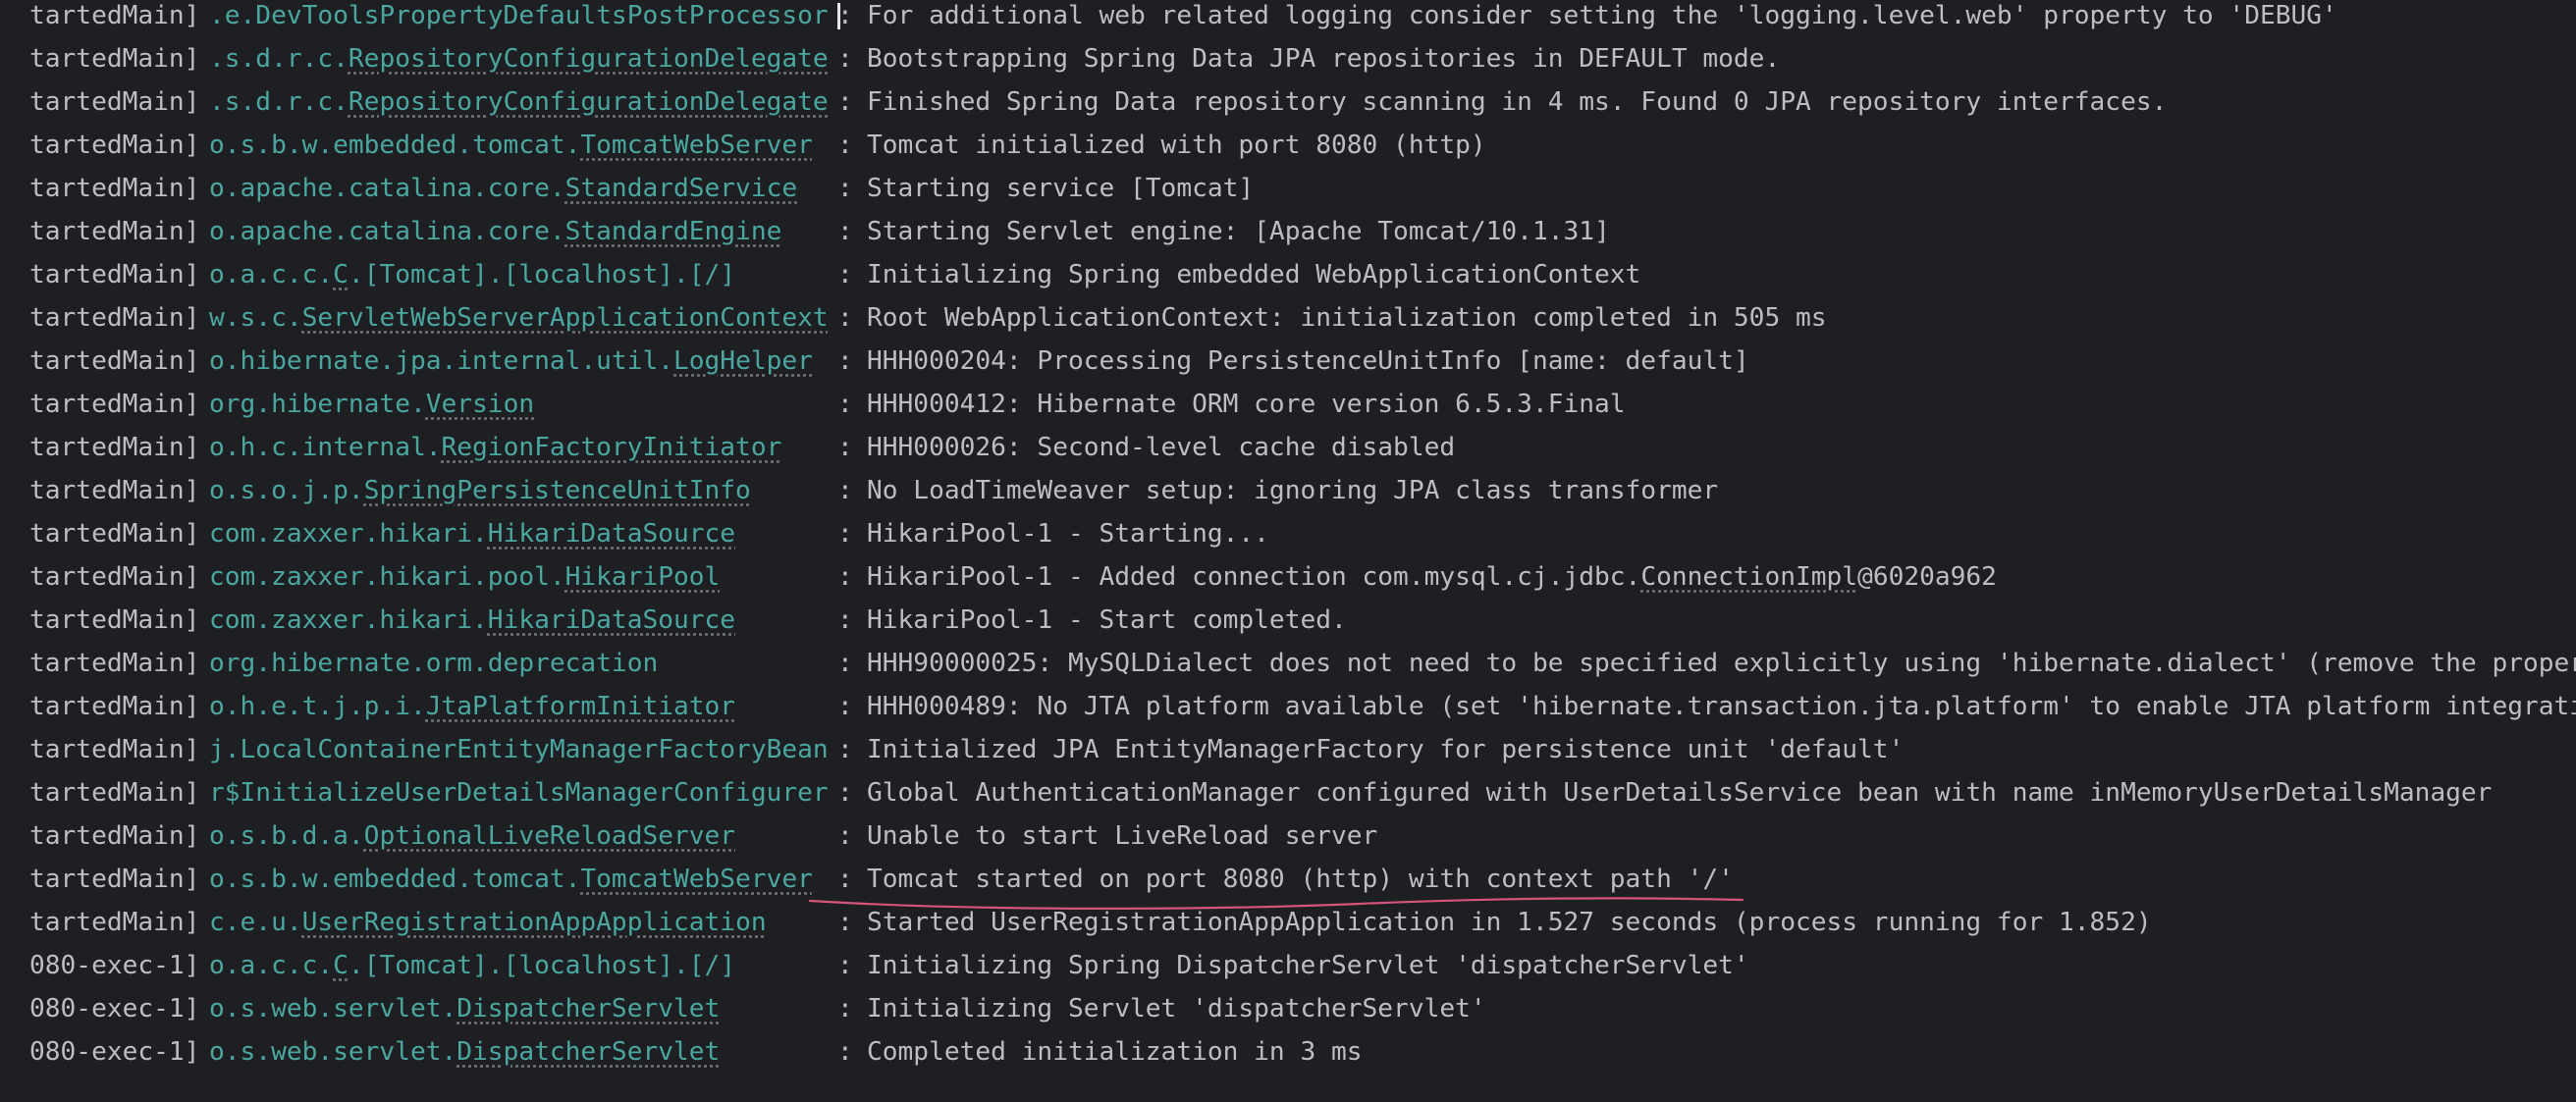 This screenshot has width=2576, height=1102. What do you see at coordinates (1061, 188) in the screenshot?
I see `message-text: Starting service [Tomcat]` at bounding box center [1061, 188].